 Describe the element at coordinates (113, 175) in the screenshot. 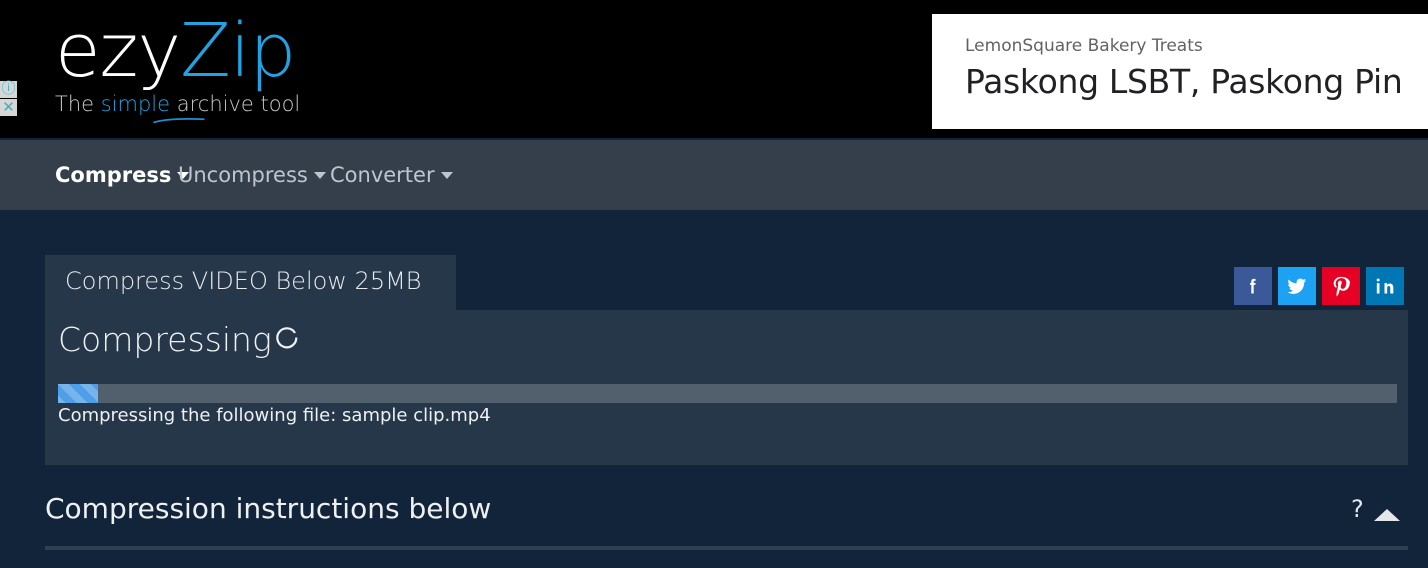

I see `nav-item-compress-label: Compress` at that location.